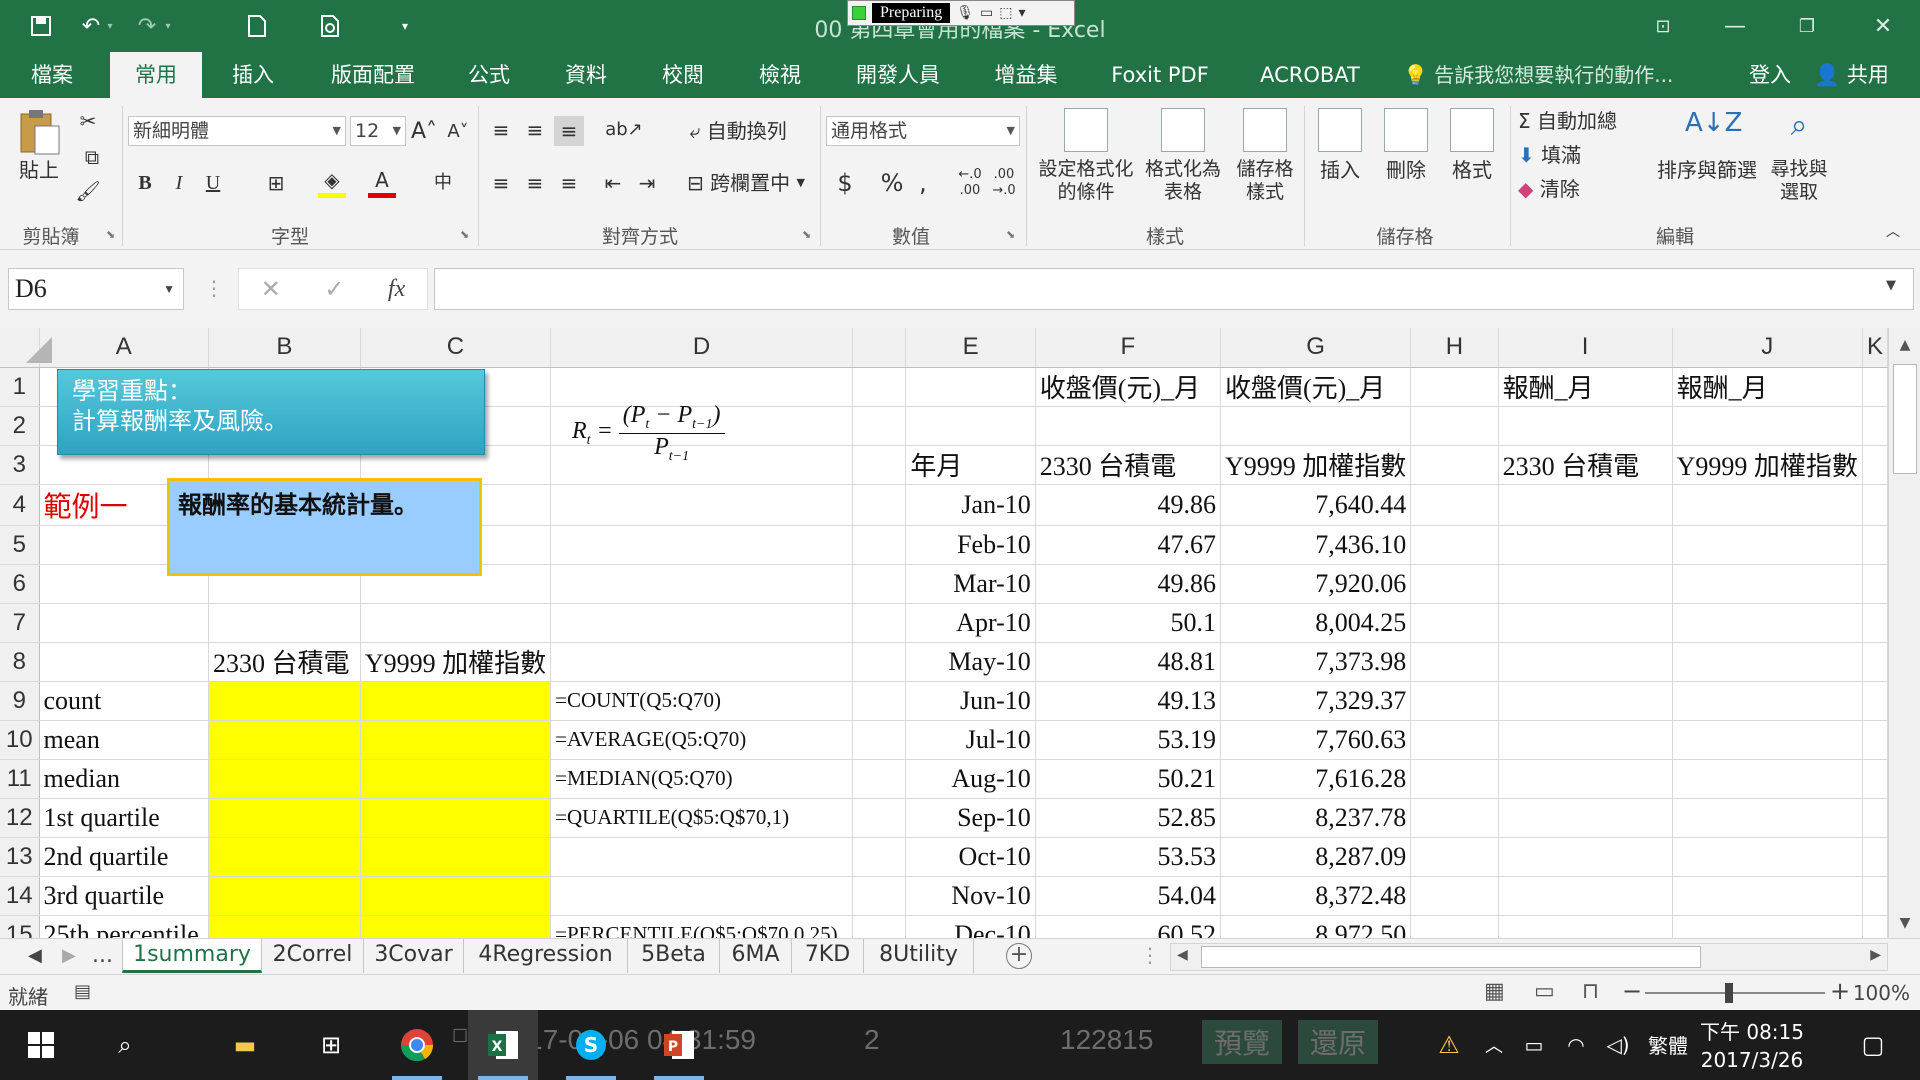 Image resolution: width=1920 pixels, height=1080 pixels. What do you see at coordinates (1875, 955) in the screenshot?
I see `scroll-right-icon: ▶` at bounding box center [1875, 955].